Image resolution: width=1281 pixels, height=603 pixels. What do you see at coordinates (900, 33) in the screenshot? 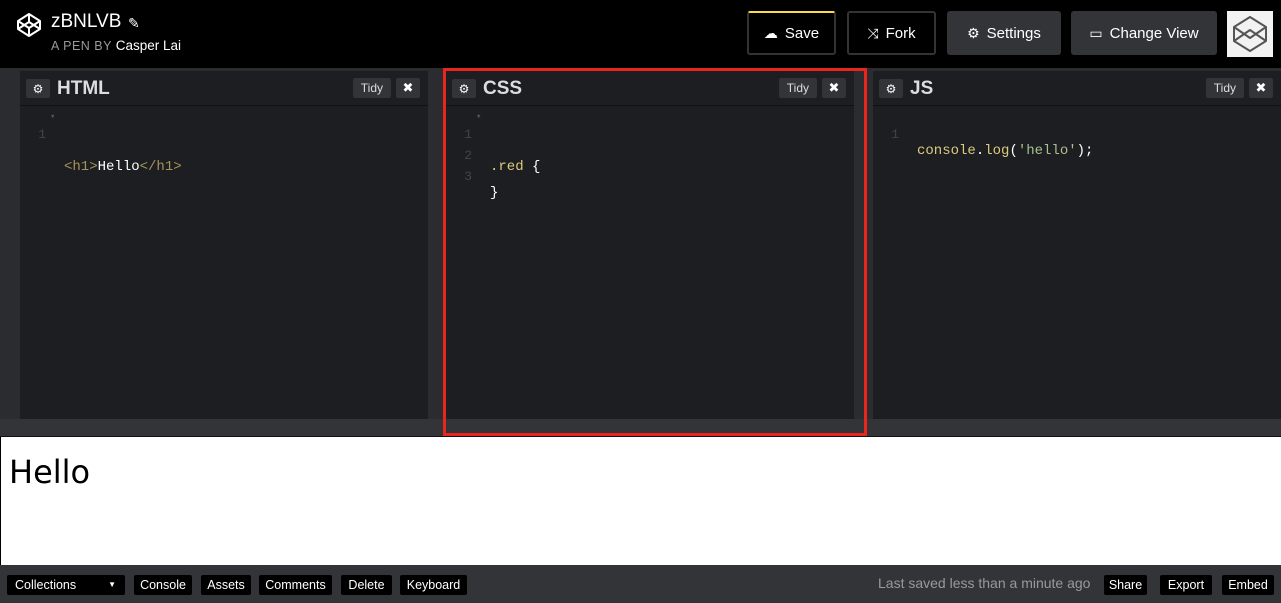
I see `fork-label: Fork` at bounding box center [900, 33].